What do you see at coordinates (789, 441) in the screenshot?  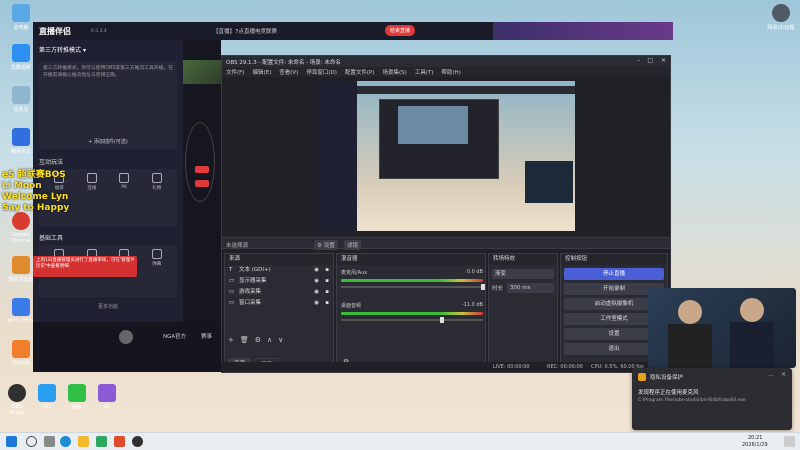 I see `notification-icon` at bounding box center [789, 441].